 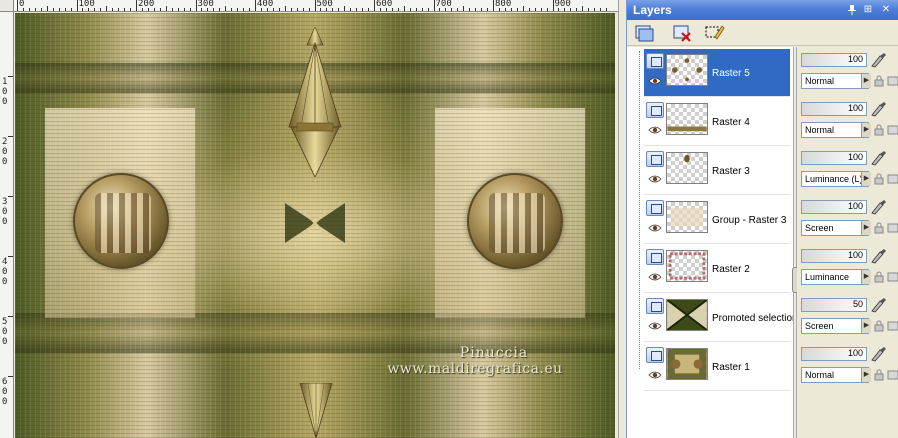 I want to click on ruler-top-label: 300, so click(x=205, y=4).